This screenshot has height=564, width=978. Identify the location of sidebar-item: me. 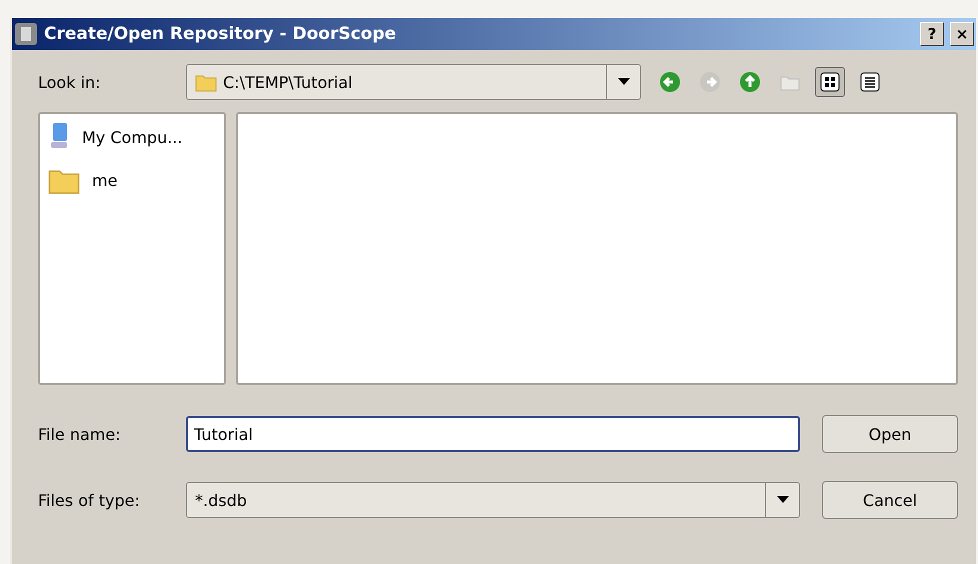
(132, 180).